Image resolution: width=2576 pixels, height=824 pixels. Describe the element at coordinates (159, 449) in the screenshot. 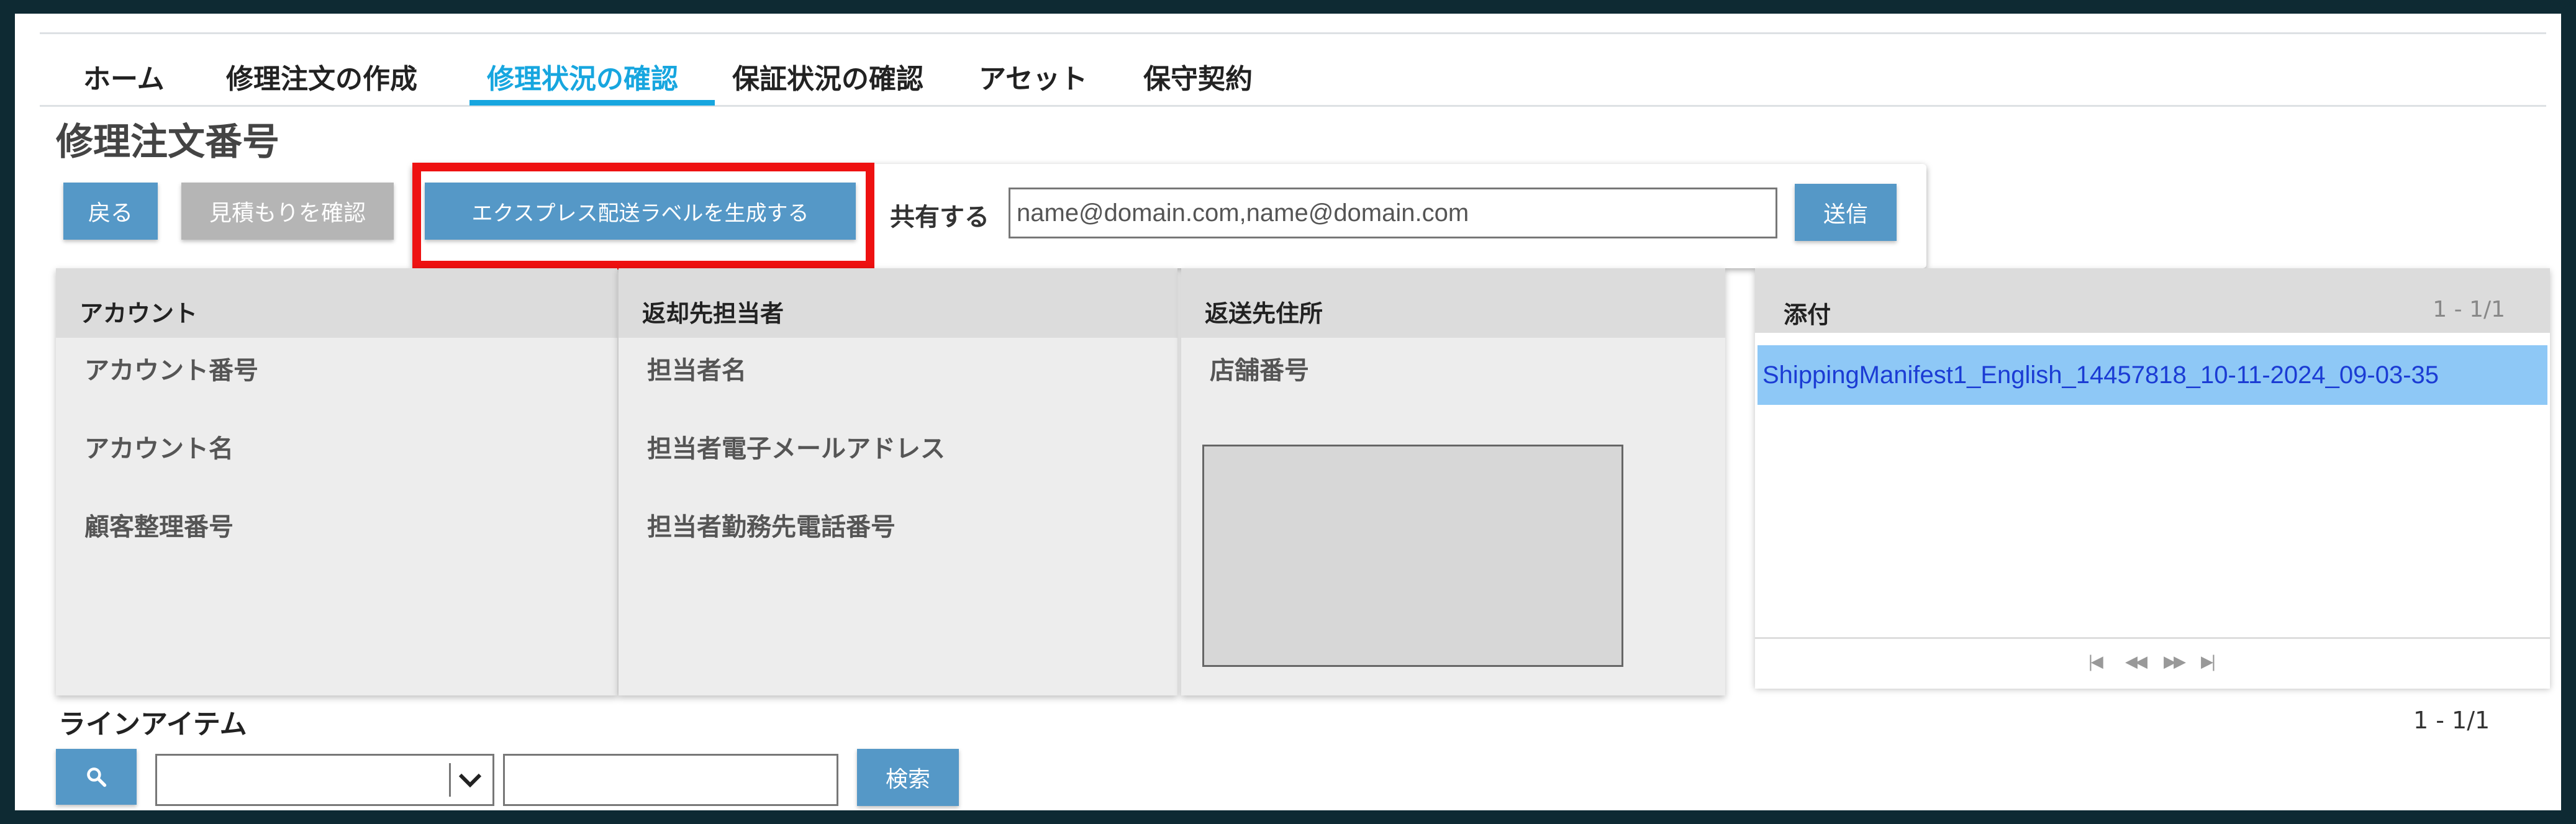

I see `account-name-label: アカウント名` at that location.